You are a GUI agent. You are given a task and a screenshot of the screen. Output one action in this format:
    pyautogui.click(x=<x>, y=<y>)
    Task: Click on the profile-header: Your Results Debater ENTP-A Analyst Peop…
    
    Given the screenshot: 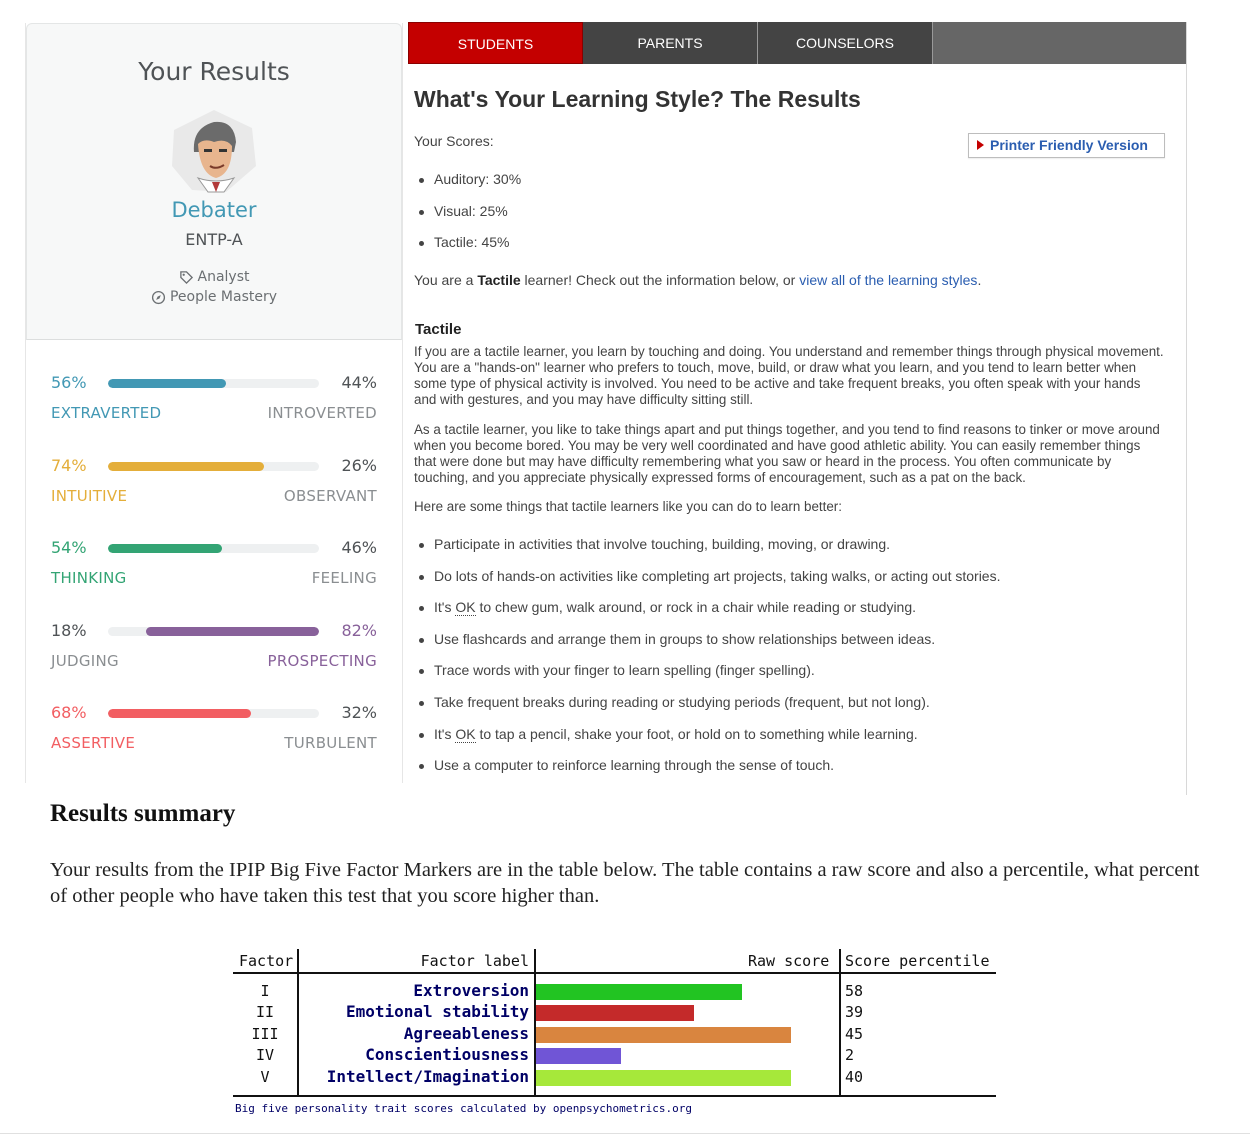 What is the action you would take?
    pyautogui.click(x=214, y=181)
    